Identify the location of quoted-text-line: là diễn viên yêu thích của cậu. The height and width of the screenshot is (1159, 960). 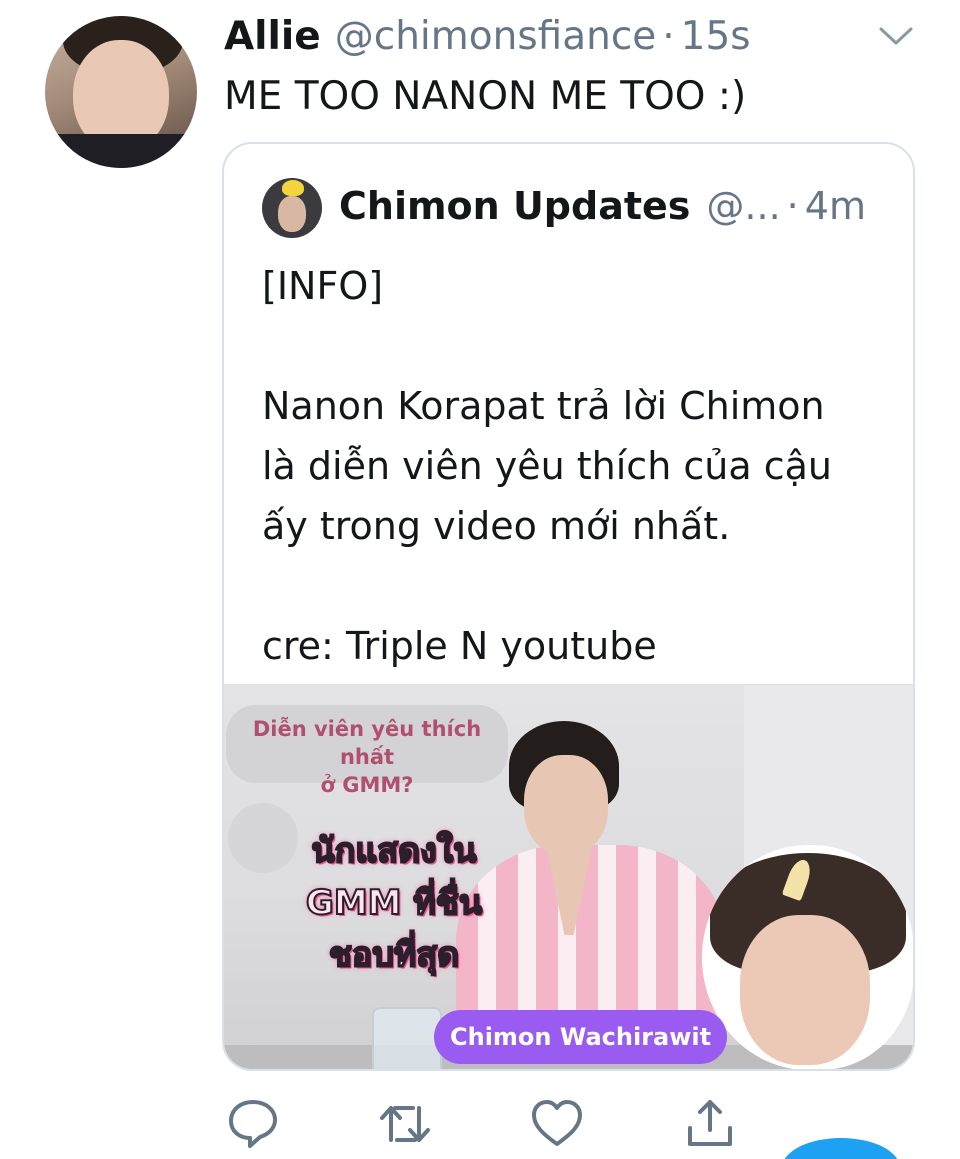
(547, 466).